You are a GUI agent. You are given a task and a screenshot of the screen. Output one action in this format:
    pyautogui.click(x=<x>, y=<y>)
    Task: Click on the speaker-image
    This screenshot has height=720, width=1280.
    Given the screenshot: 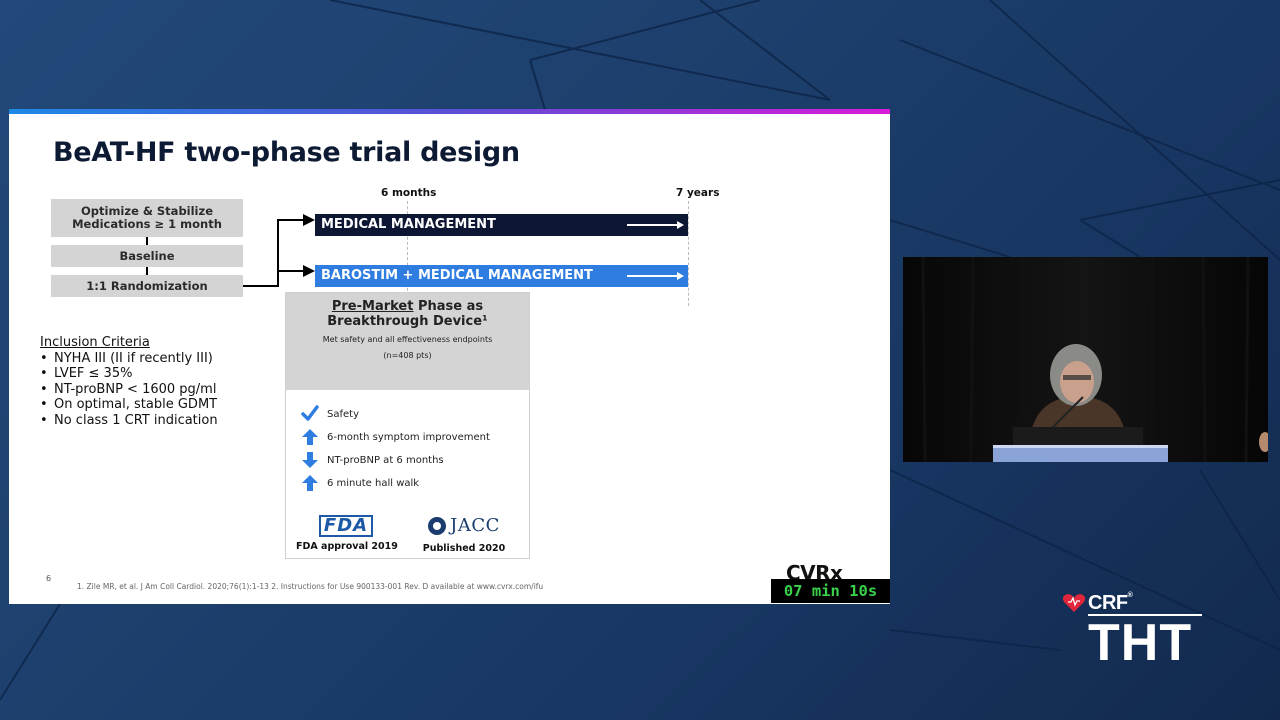 What is the action you would take?
    pyautogui.click(x=1085, y=359)
    